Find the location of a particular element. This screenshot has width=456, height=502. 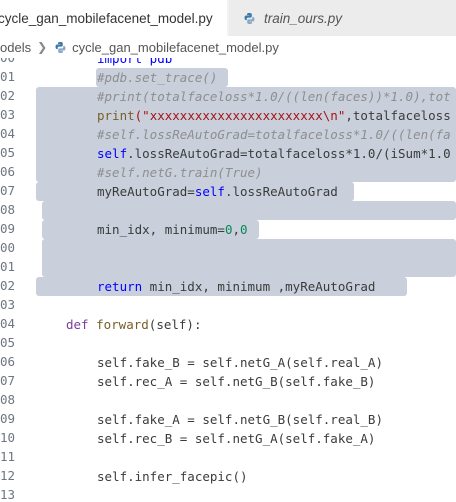

code-line: self.fake_B = self.netG_A(self.real_A) is located at coordinates (240, 362).